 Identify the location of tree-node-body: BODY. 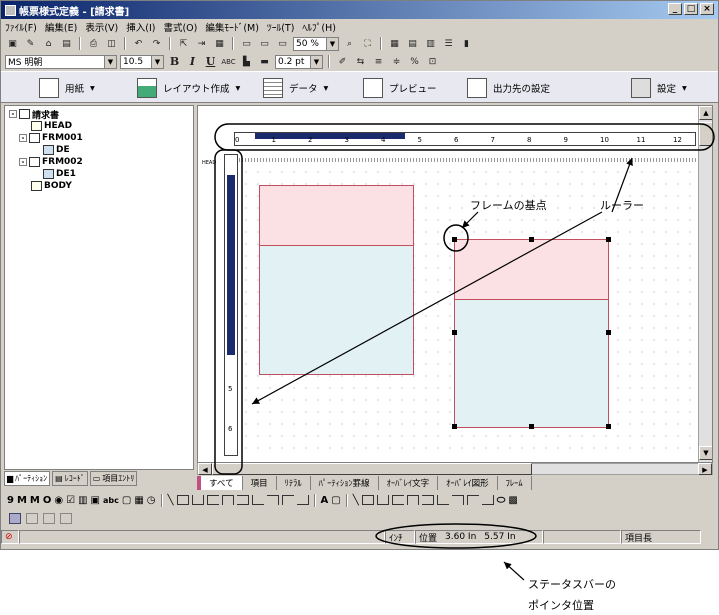
(51, 186).